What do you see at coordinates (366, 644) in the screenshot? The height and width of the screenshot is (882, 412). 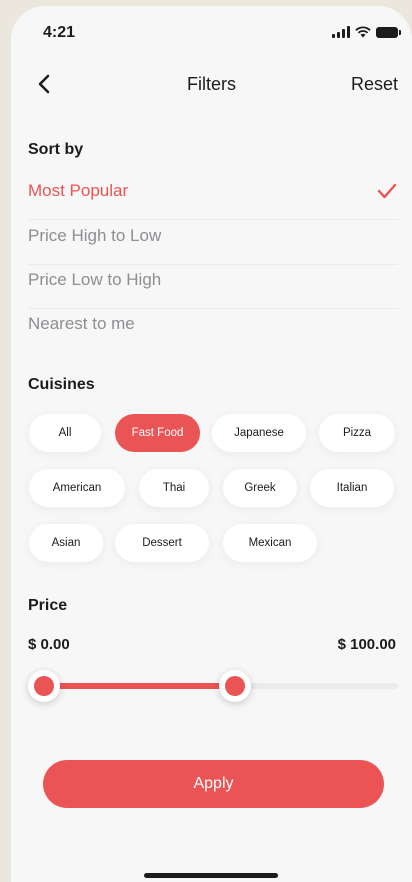 I see `price-max-label: $ 100.00` at bounding box center [366, 644].